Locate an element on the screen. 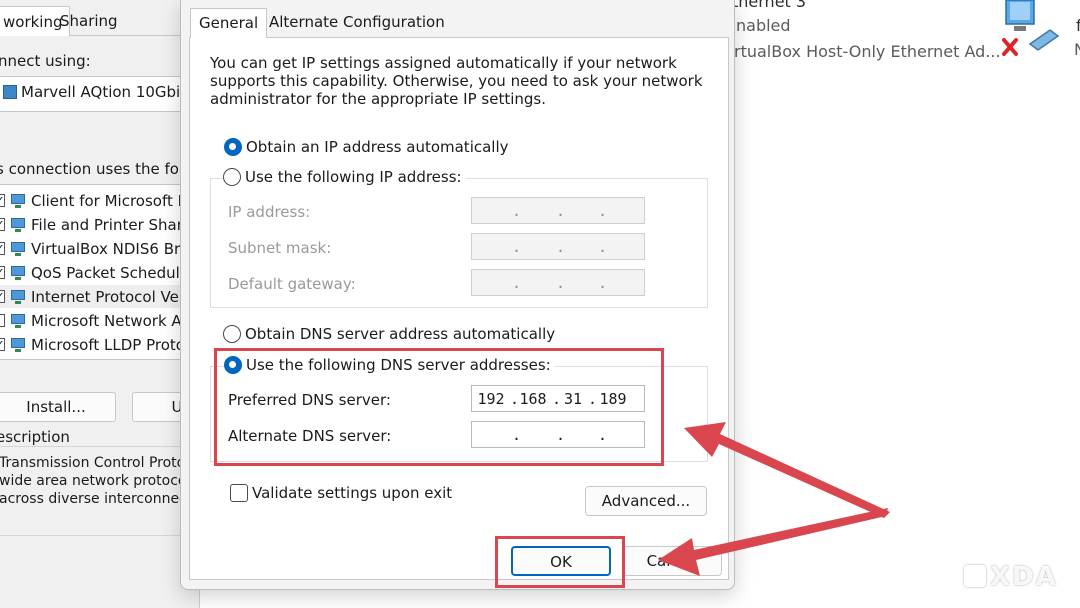 Image resolution: width=1080 pixels, height=608 pixels. arrow-to-ok-button is located at coordinates (773, 542).